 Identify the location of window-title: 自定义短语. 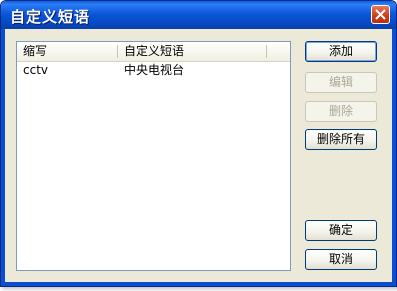
(50, 17).